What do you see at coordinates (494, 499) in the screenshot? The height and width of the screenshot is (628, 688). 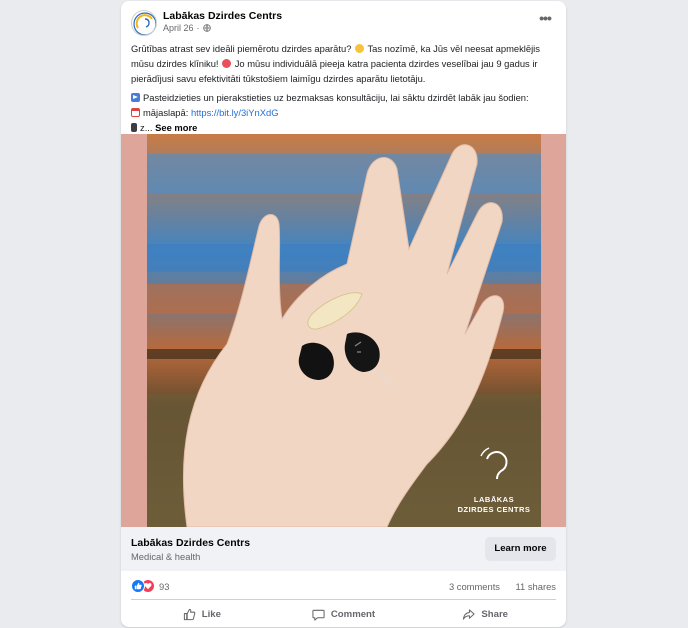 I see `image-logo-line1: LABĀKAS` at bounding box center [494, 499].